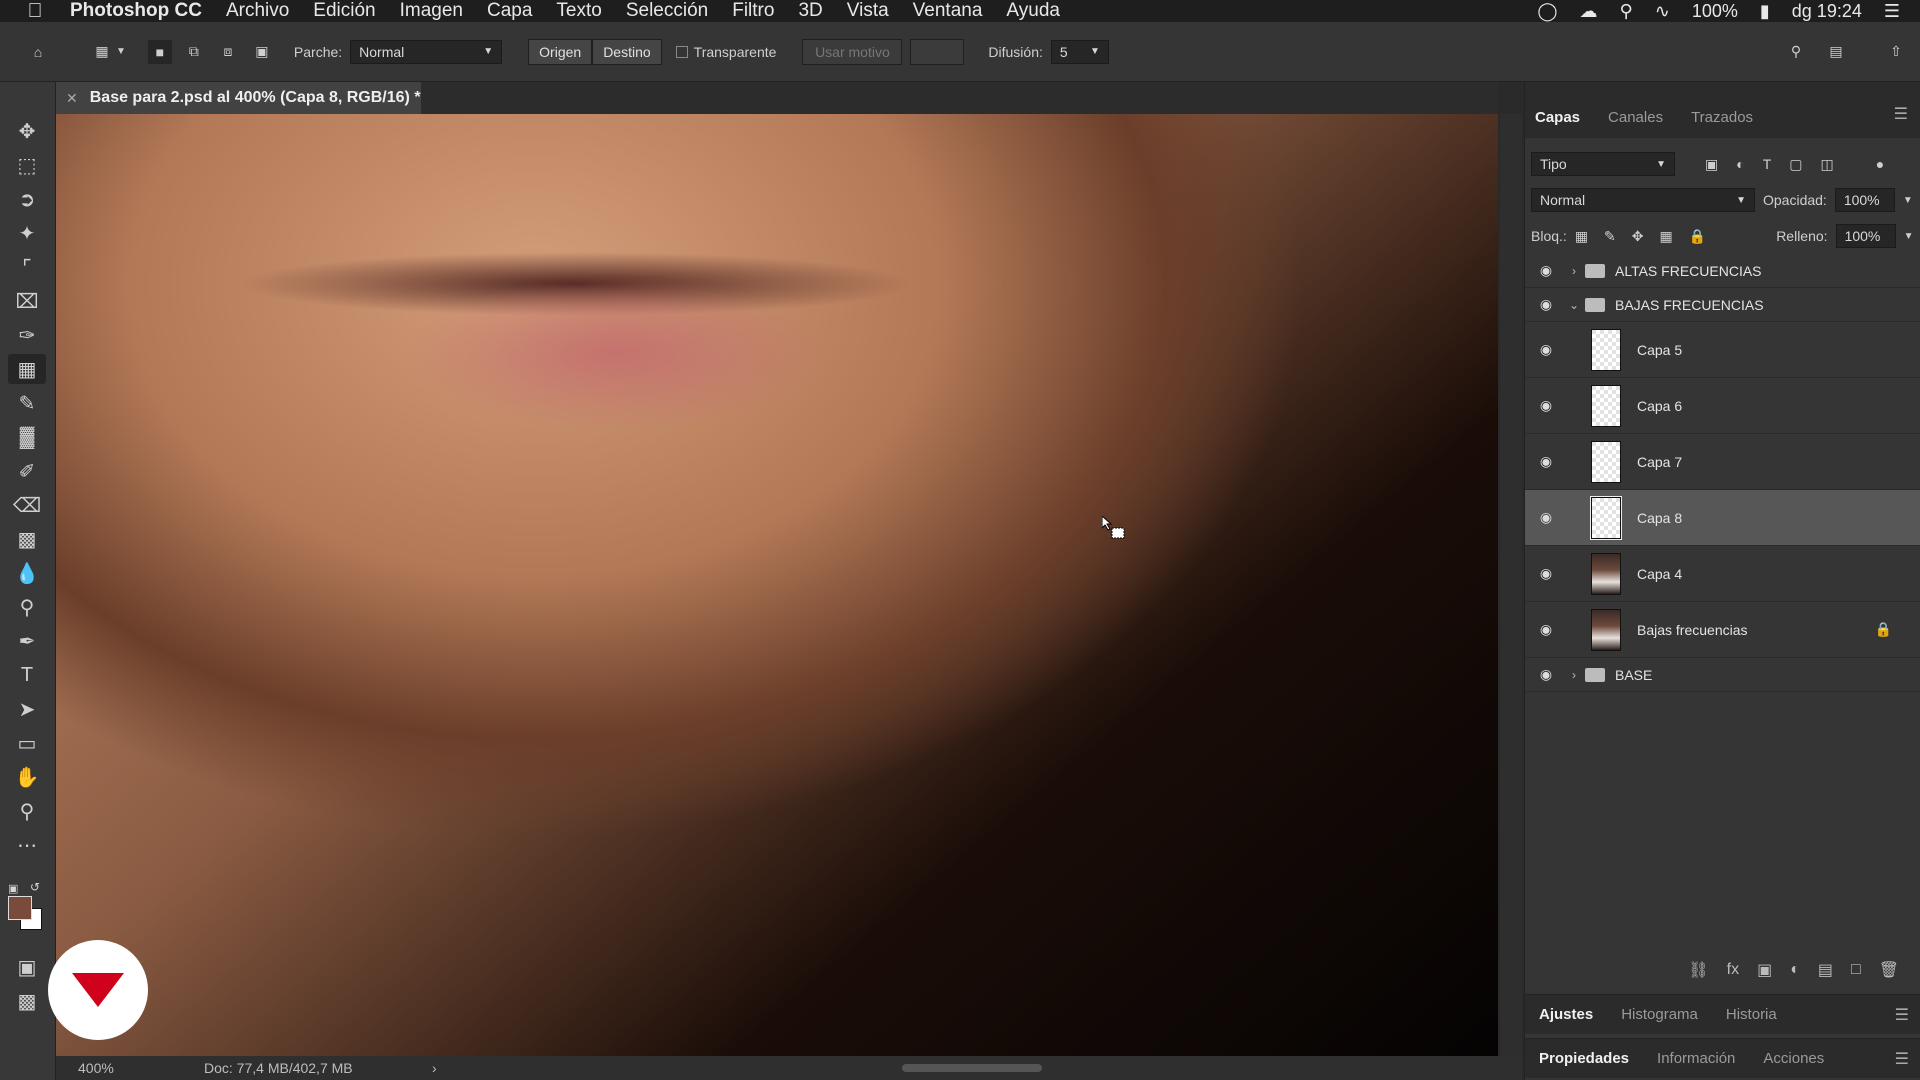 The height and width of the screenshot is (1080, 1920). I want to click on lock-all-icon: 🔒, so click(1697, 236).